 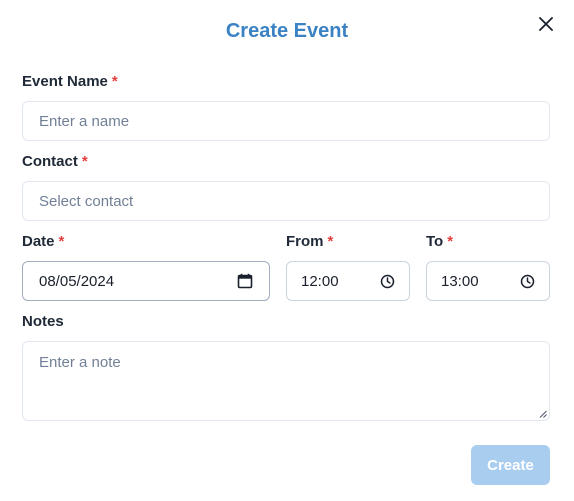 What do you see at coordinates (84, 121) in the screenshot?
I see `event-name-placeholder: Enter a name` at bounding box center [84, 121].